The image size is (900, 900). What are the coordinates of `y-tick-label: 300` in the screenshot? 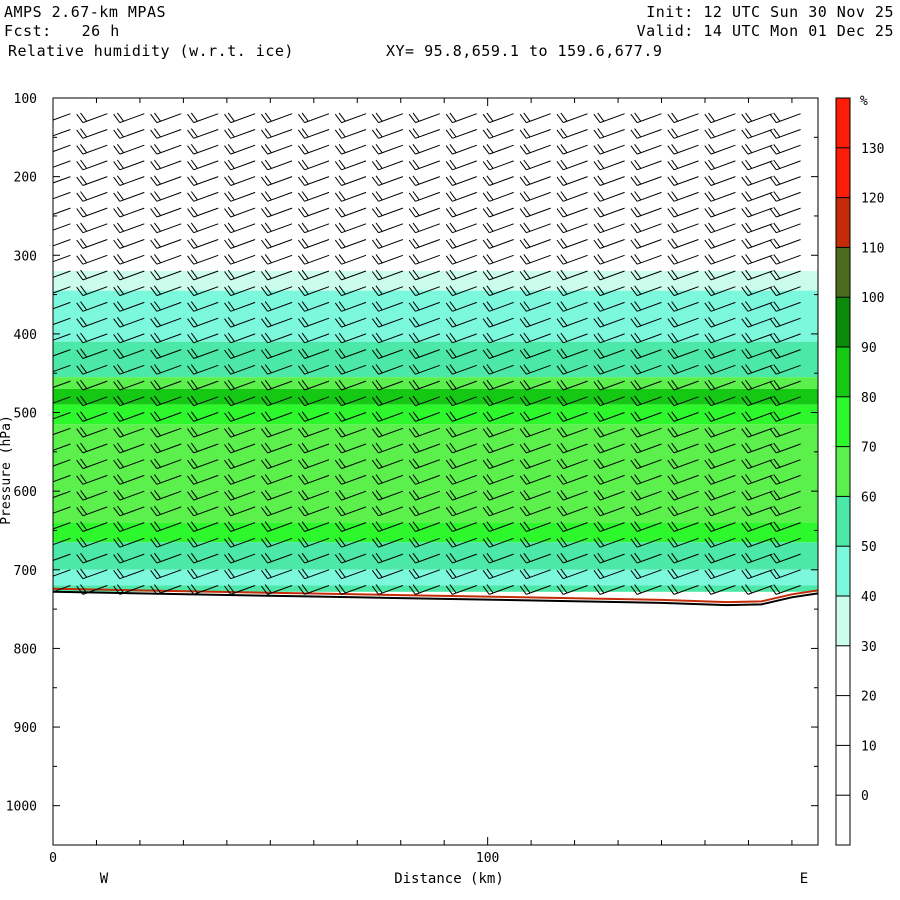 It's located at (25, 256).